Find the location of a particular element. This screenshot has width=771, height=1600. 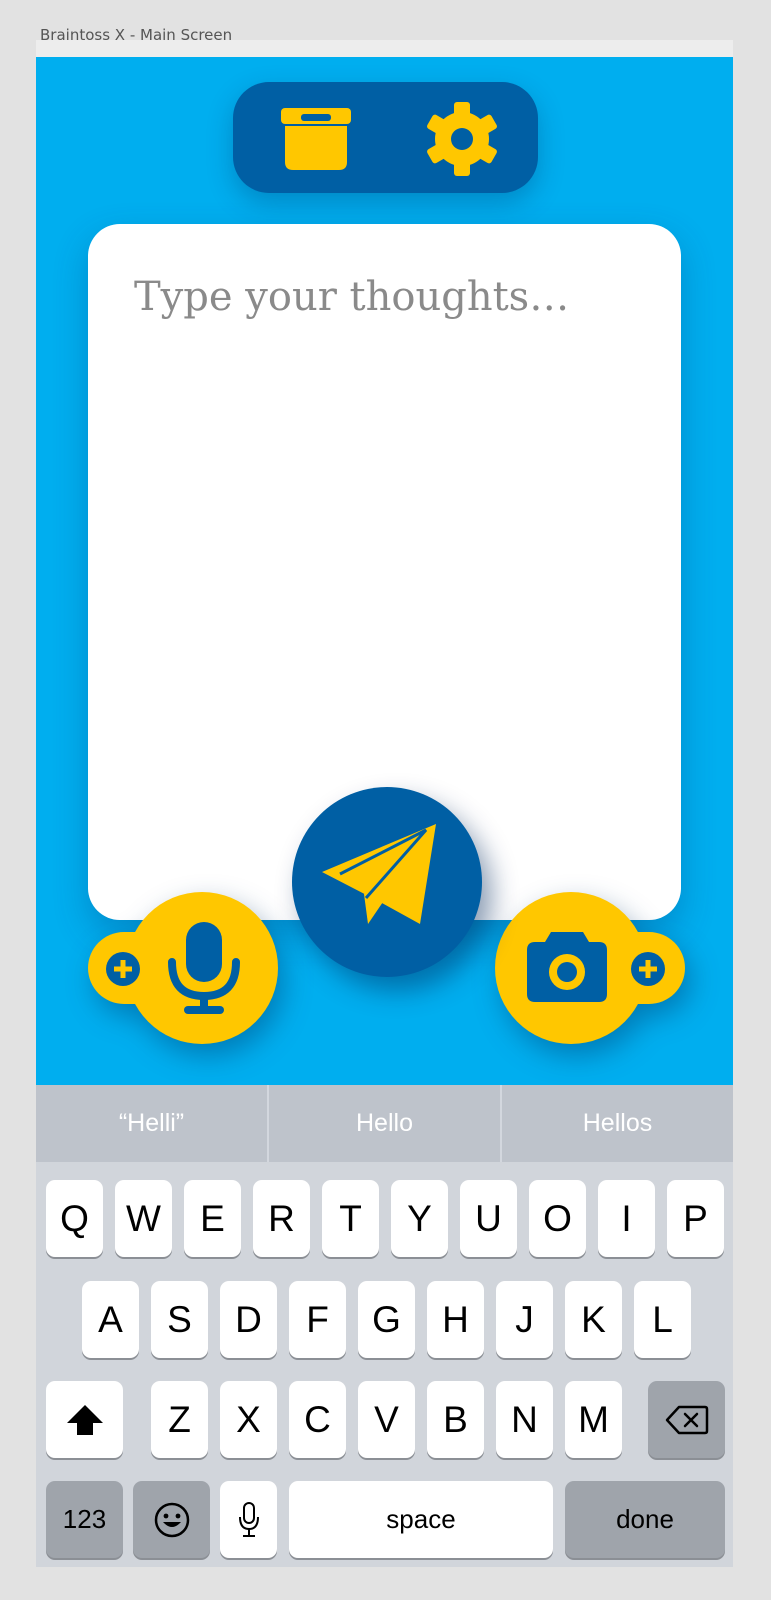

key-i: I is located at coordinates (626, 1218).